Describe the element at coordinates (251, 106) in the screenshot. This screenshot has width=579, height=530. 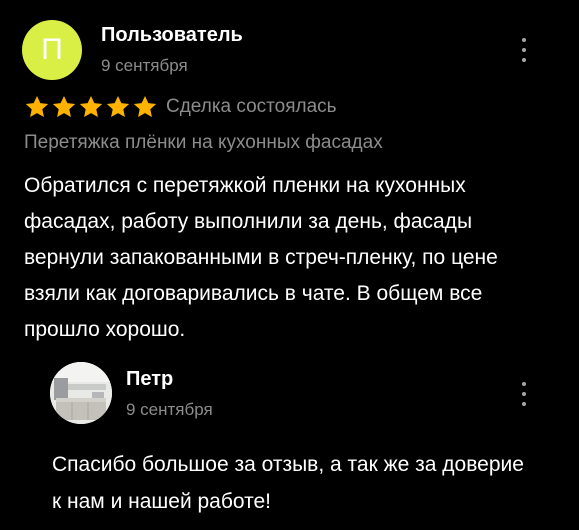
I see `deal-status: Сделка состоялась` at that location.